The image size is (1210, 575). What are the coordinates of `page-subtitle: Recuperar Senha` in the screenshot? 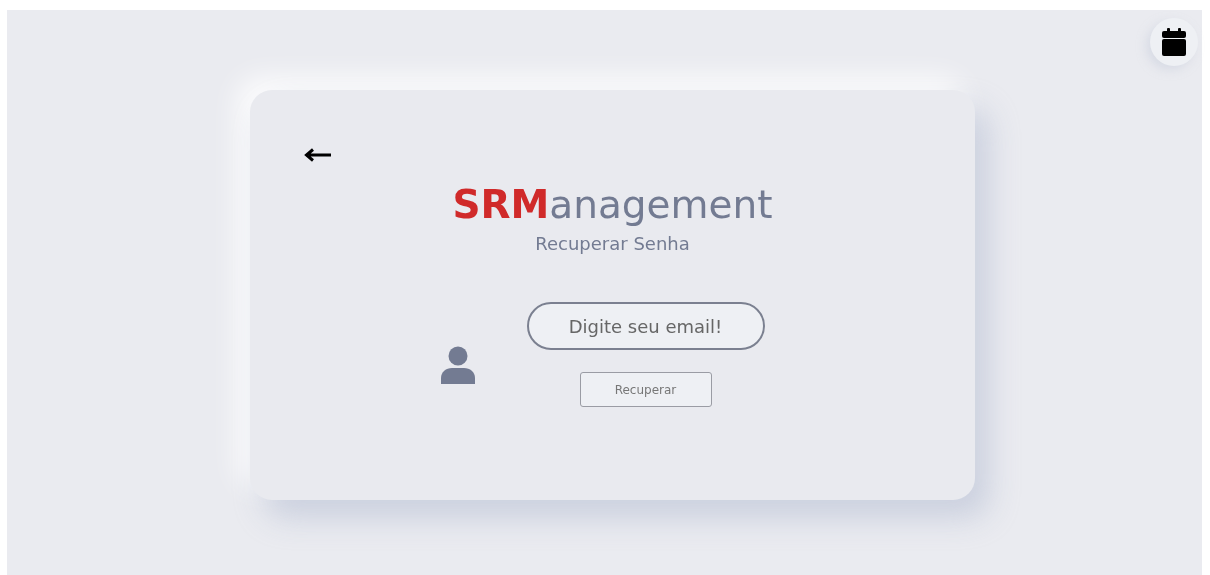 It's located at (612, 243).